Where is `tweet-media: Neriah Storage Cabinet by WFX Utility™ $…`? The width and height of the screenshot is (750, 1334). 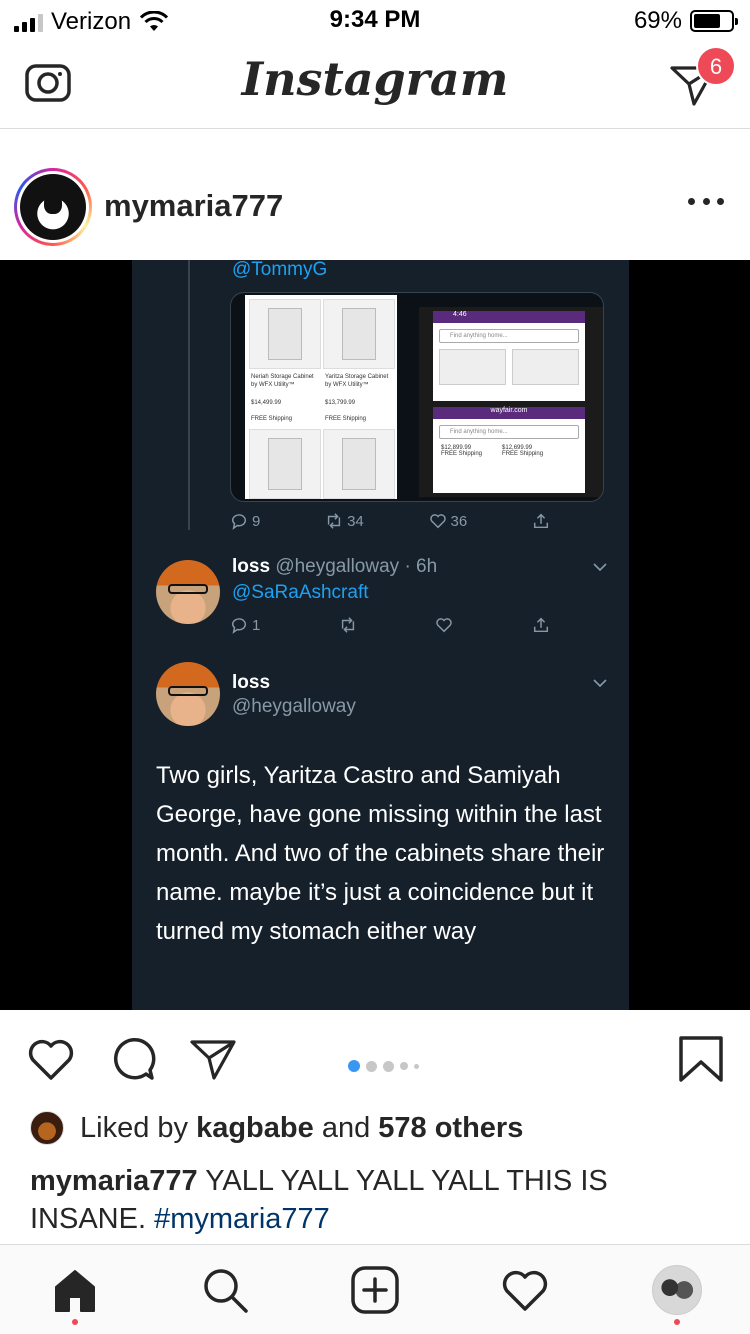 tweet-media: Neriah Storage Cabinet by WFX Utility™ $… is located at coordinates (417, 397).